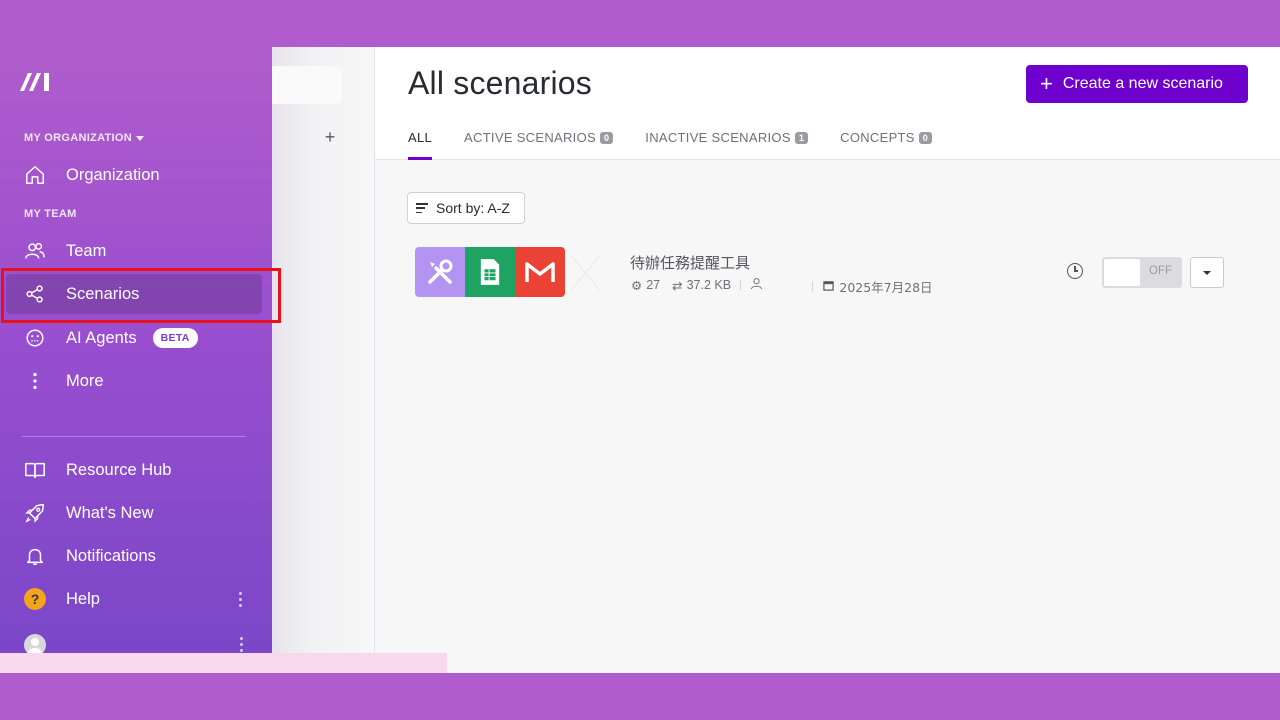 This screenshot has width=1280, height=720. Describe the element at coordinates (134, 599) in the screenshot. I see `sidebar-item-help: ? Help` at that location.